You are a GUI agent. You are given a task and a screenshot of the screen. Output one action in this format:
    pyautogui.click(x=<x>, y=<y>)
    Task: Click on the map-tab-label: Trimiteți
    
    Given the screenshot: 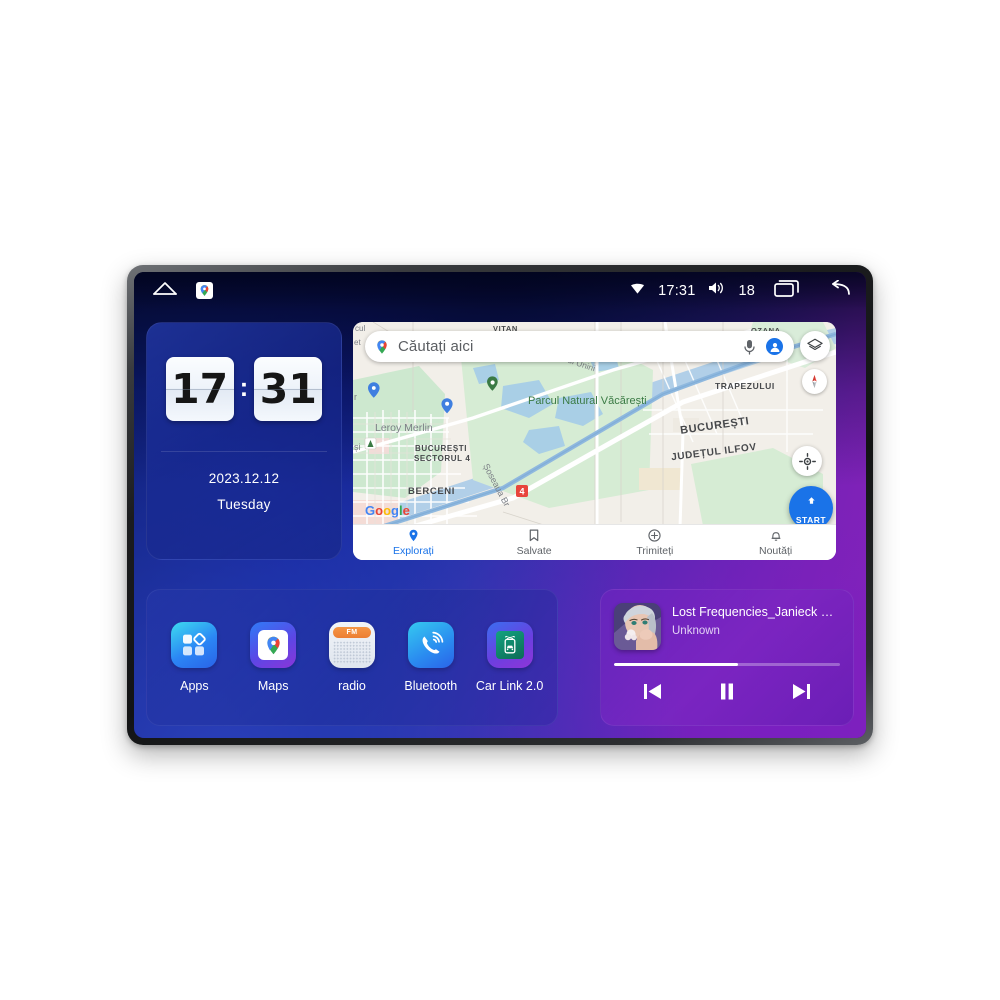 What is the action you would take?
    pyautogui.click(x=655, y=551)
    